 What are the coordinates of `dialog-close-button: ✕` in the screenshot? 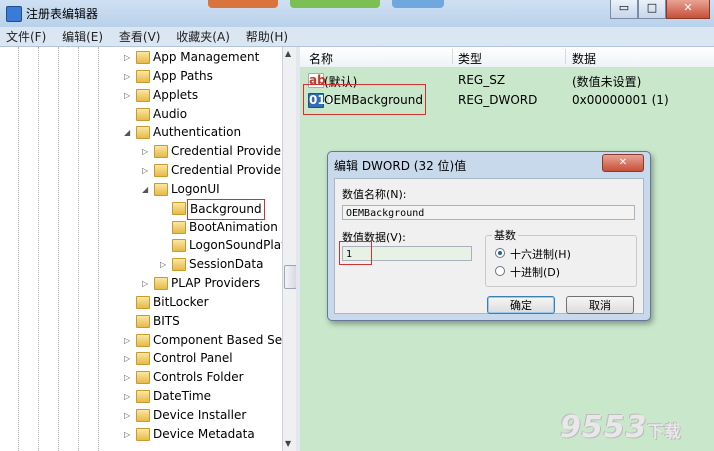 It's located at (623, 163).